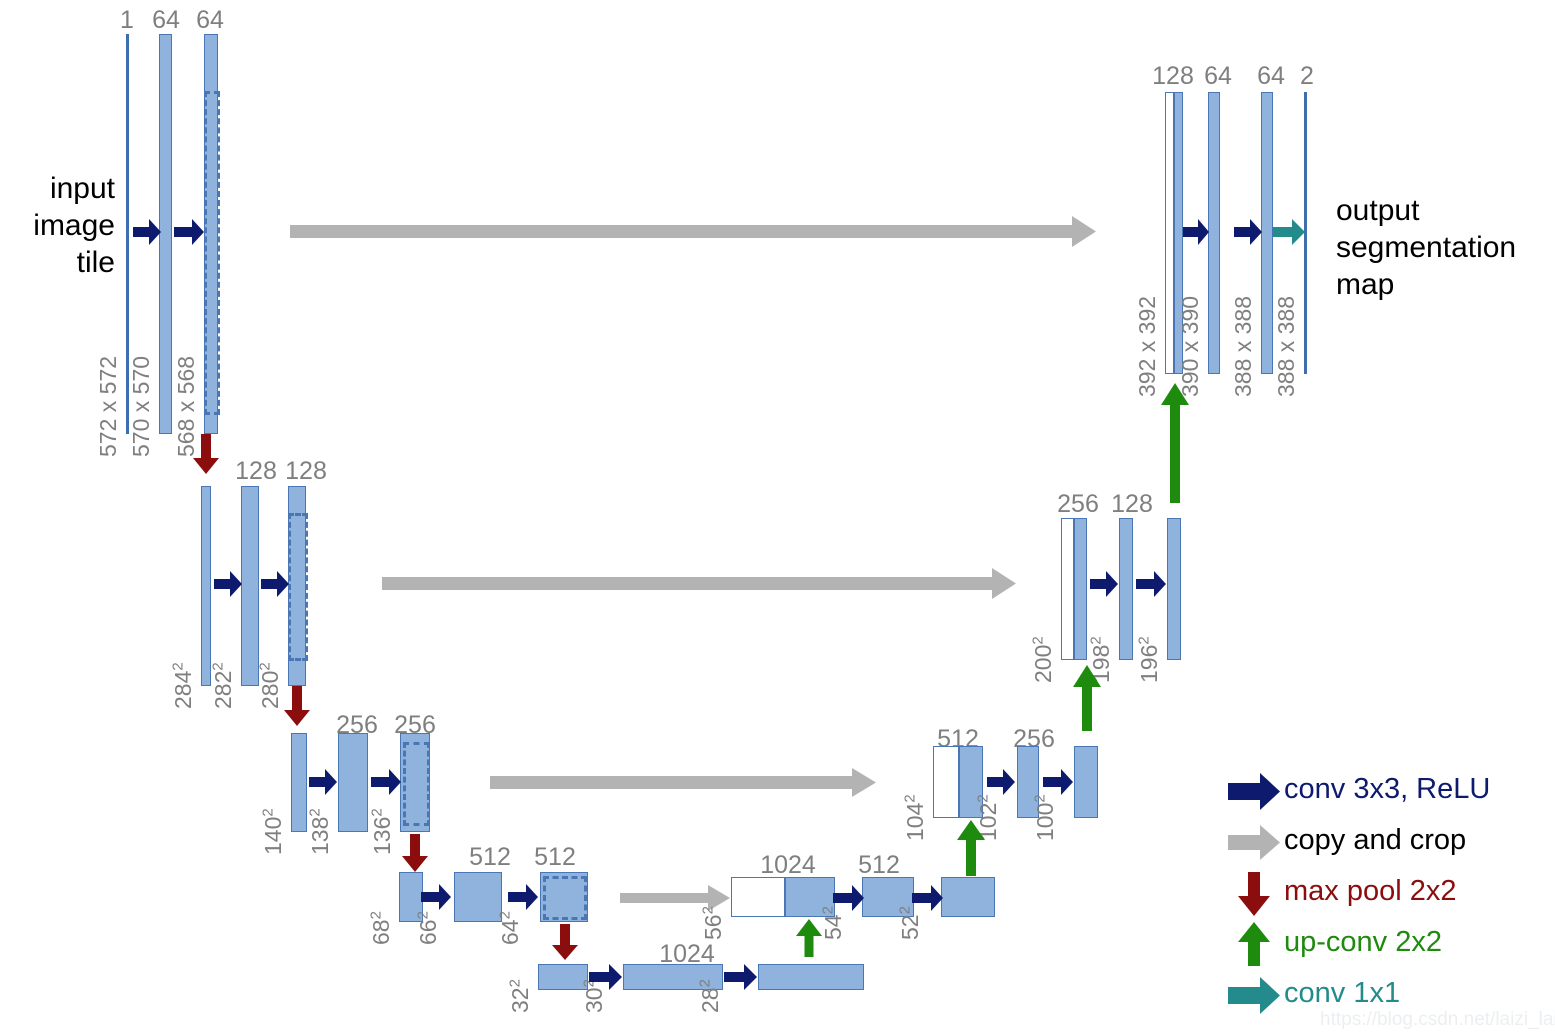  Describe the element at coordinates (272, 831) in the screenshot. I see `size-label-140: 1402` at that location.